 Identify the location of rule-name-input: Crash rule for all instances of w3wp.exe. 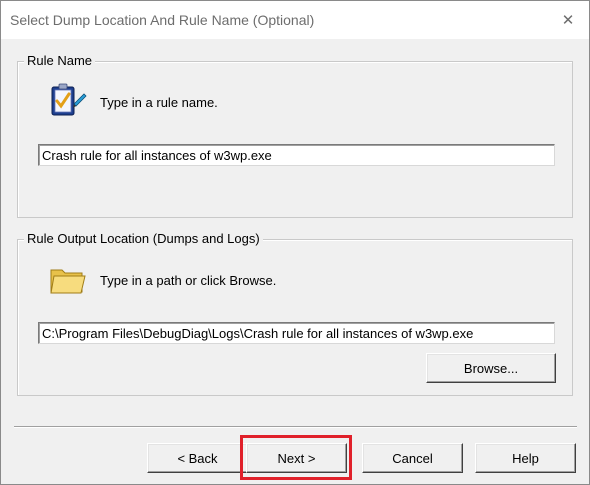
(296, 155).